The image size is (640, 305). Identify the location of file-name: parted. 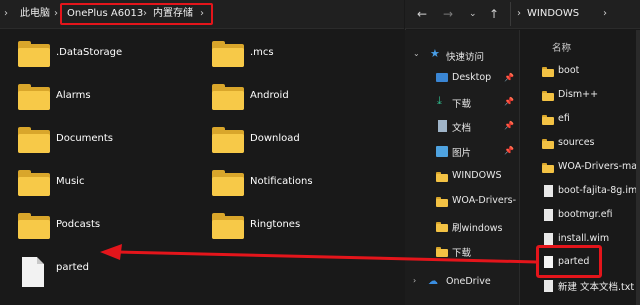
(72, 267).